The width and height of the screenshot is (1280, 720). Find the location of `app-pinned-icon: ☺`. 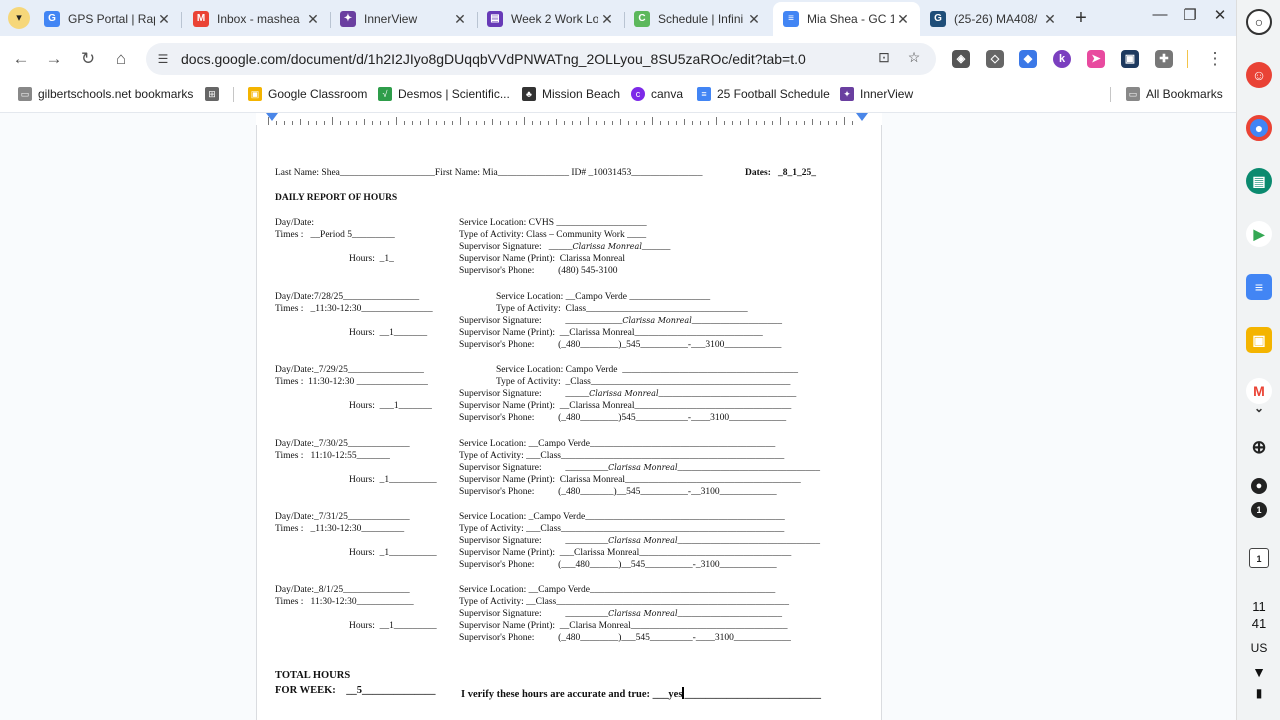

app-pinned-icon: ☺ is located at coordinates (1259, 75).